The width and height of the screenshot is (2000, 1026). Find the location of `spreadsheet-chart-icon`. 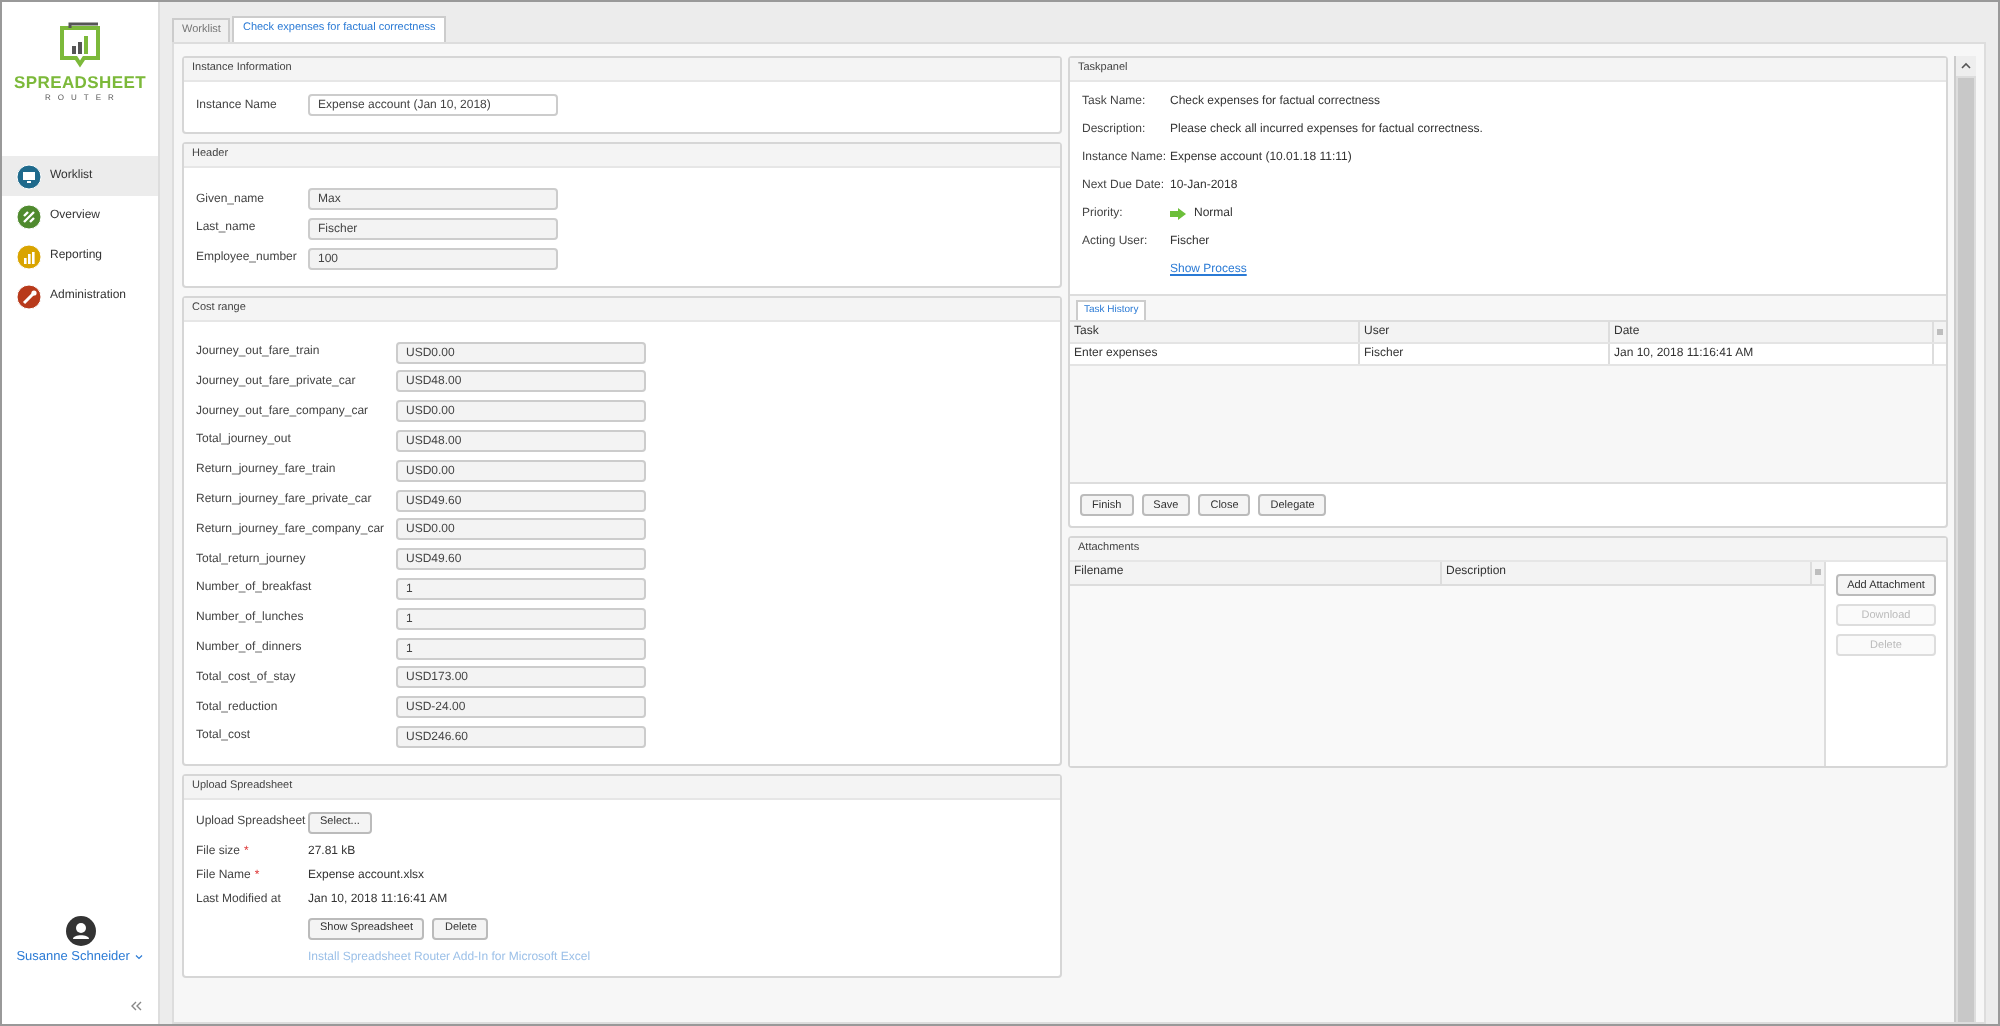

spreadsheet-chart-icon is located at coordinates (80, 46).